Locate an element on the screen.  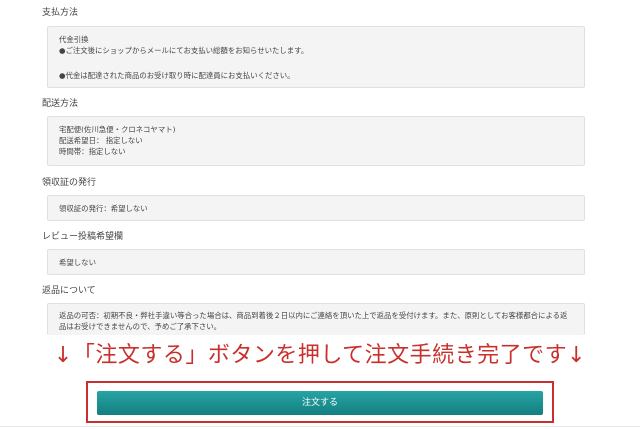
returns-heading: 返品について is located at coordinates (69, 291).